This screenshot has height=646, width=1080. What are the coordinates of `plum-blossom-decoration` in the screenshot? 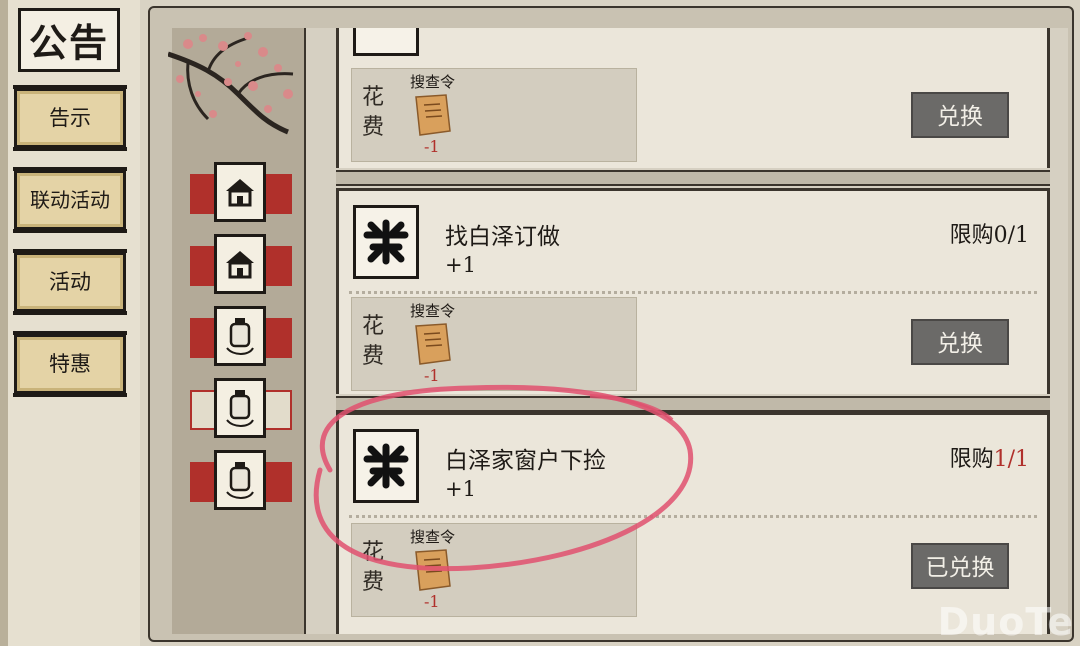 It's located at (231, 83).